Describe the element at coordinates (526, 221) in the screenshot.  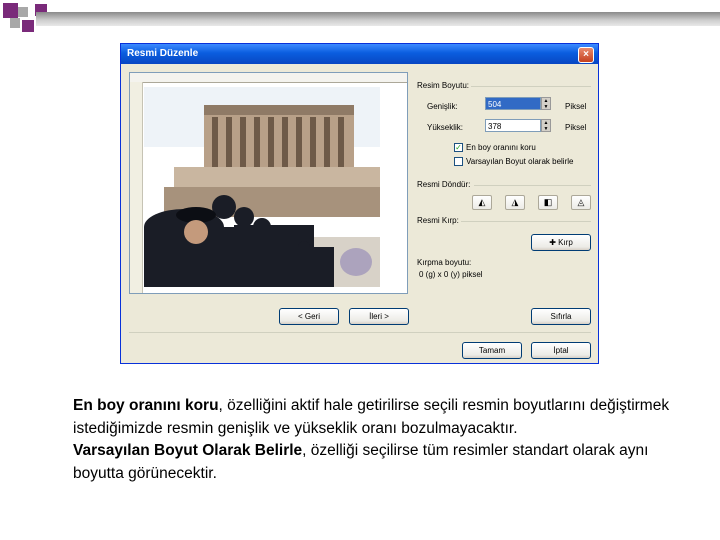
I see `crop-group-line` at that location.